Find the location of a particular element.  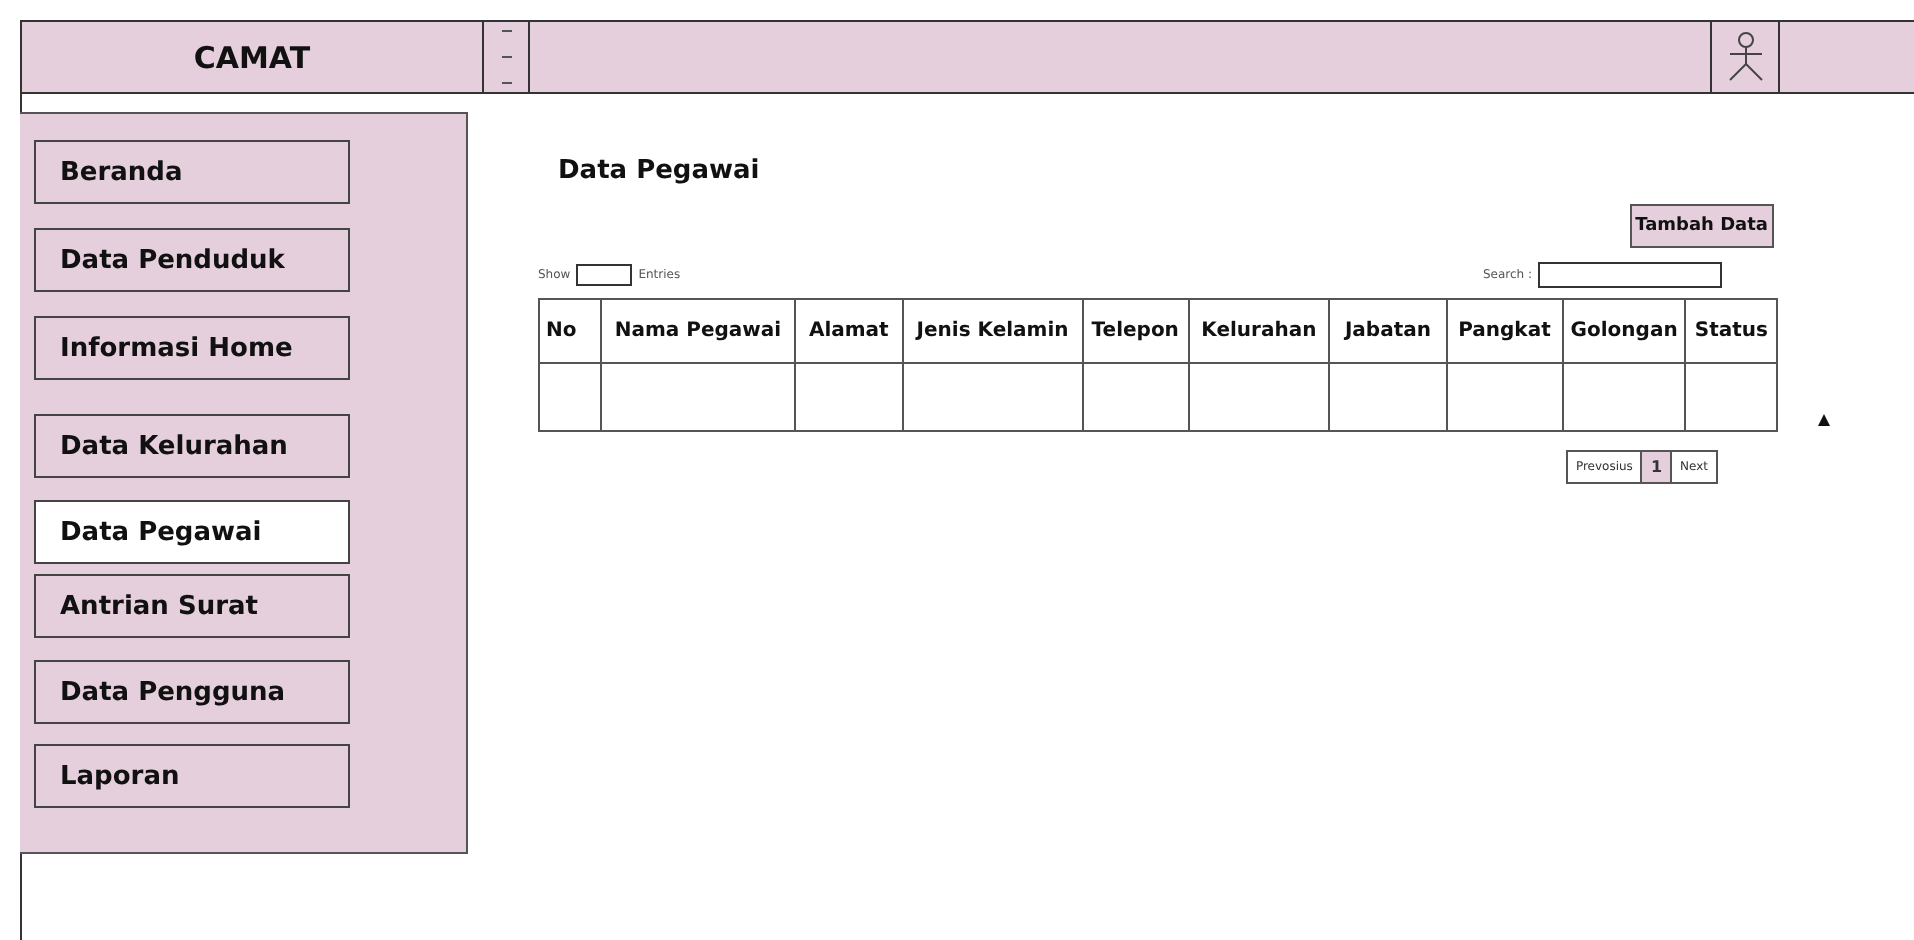

column-header: Golongan is located at coordinates (1624, 331).